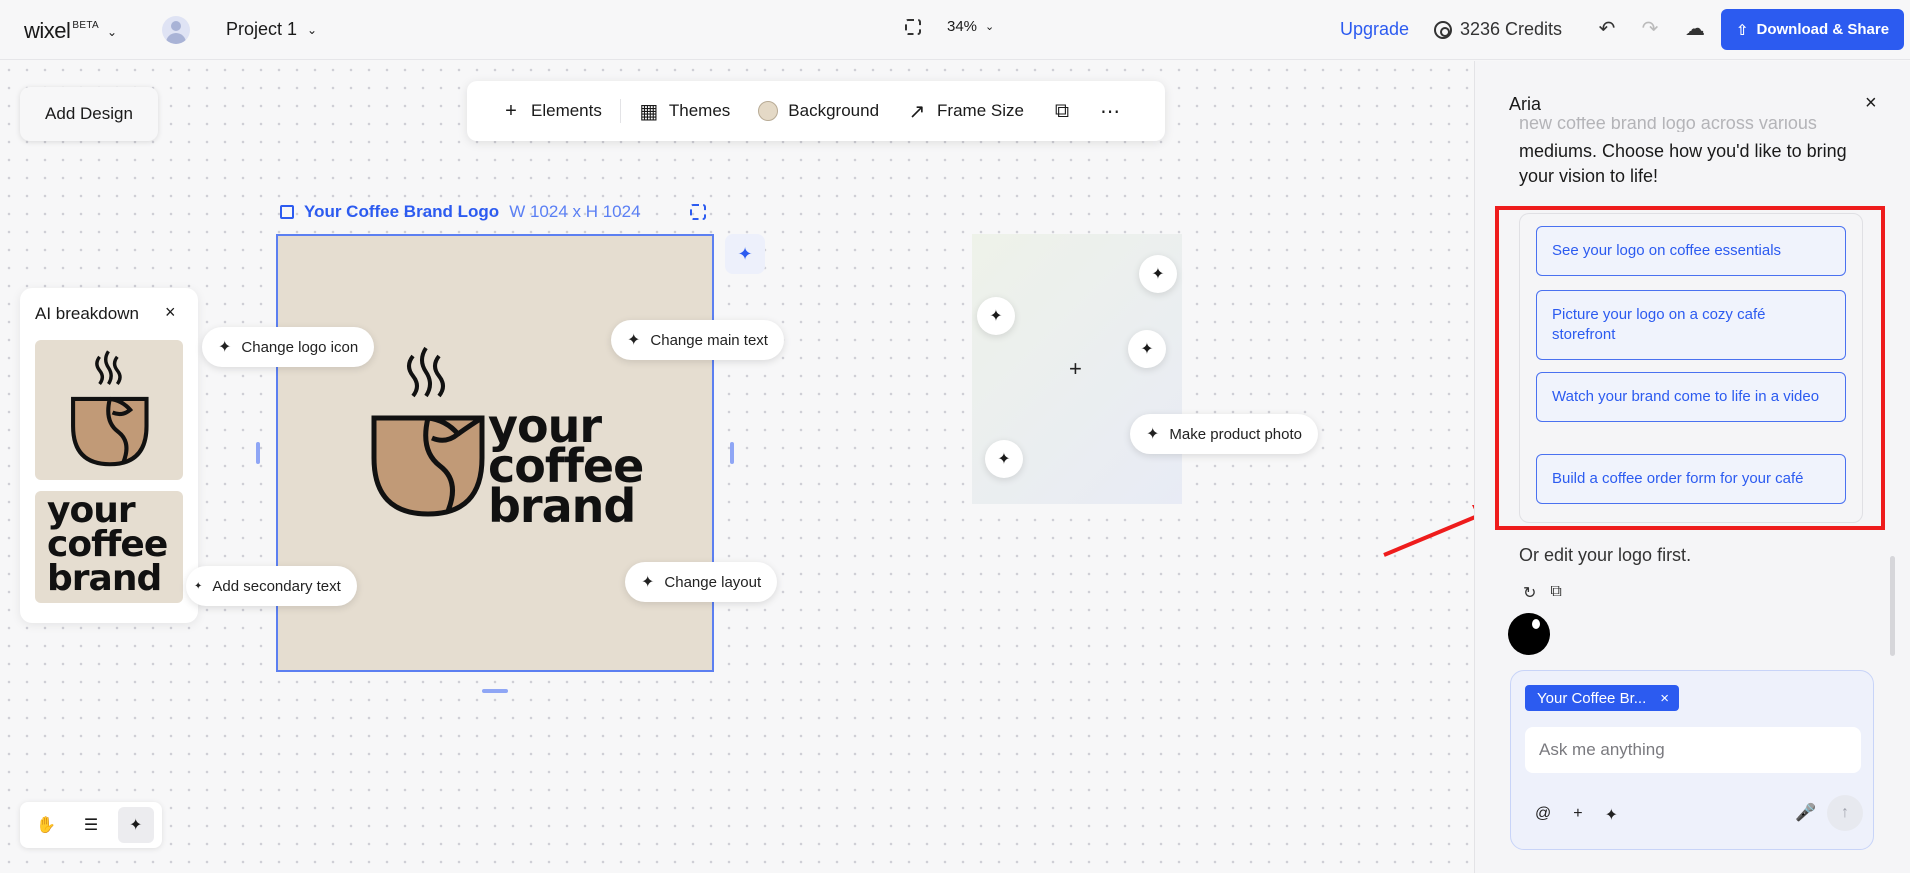 This screenshot has height=873, width=1910. Describe the element at coordinates (562, 506) in the screenshot. I see `logo-text-line-3: brand` at that location.